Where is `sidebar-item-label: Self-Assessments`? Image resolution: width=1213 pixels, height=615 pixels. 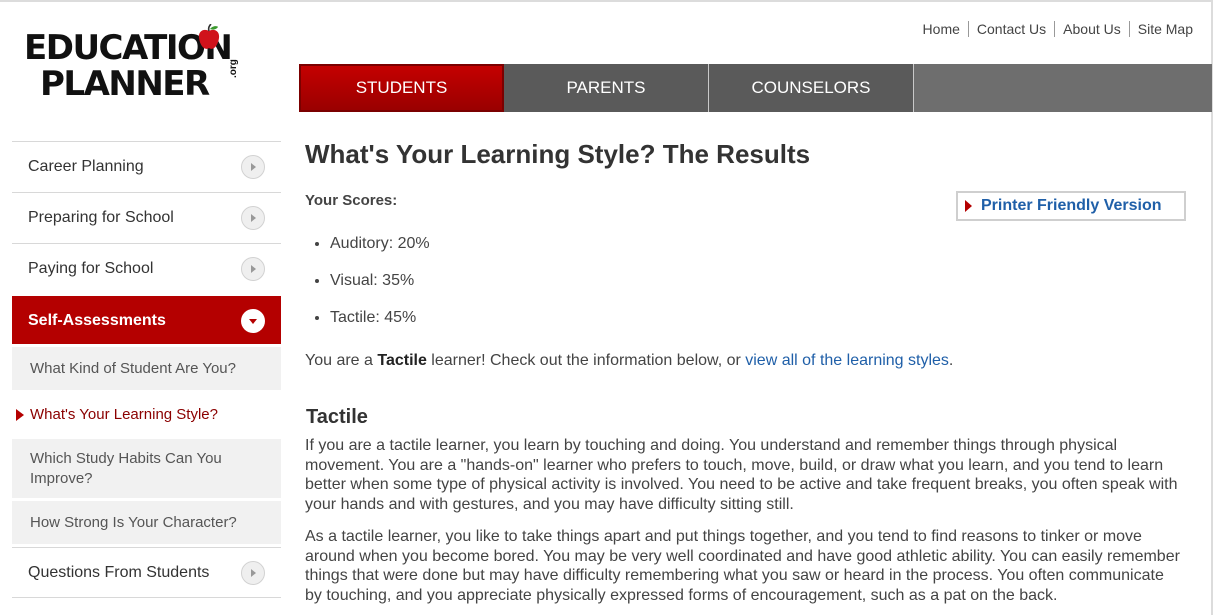
sidebar-item-label: Self-Assessments is located at coordinates (97, 320).